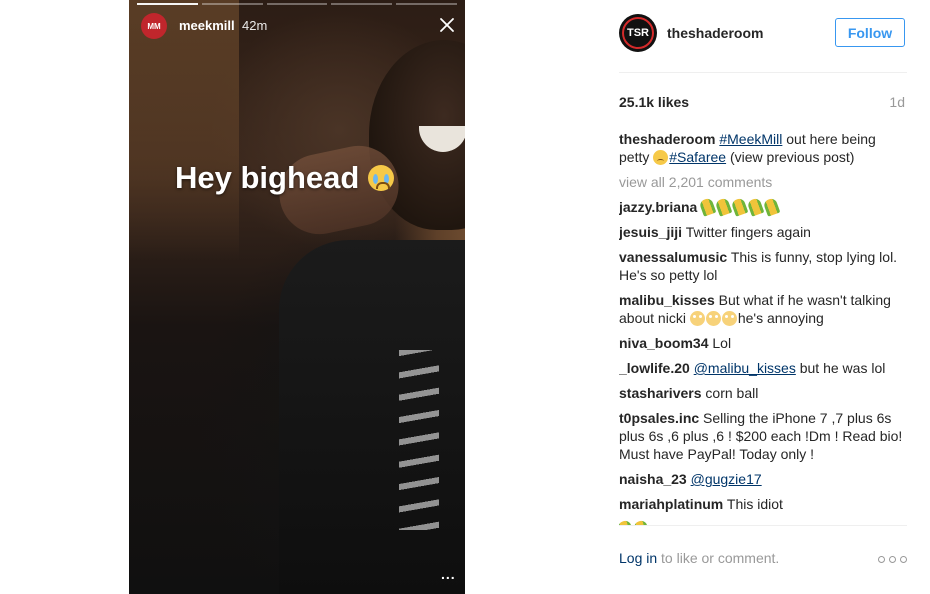 The height and width of the screenshot is (594, 930). Describe the element at coordinates (660, 393) in the screenshot. I see `comment-username: stasharivers` at that location.